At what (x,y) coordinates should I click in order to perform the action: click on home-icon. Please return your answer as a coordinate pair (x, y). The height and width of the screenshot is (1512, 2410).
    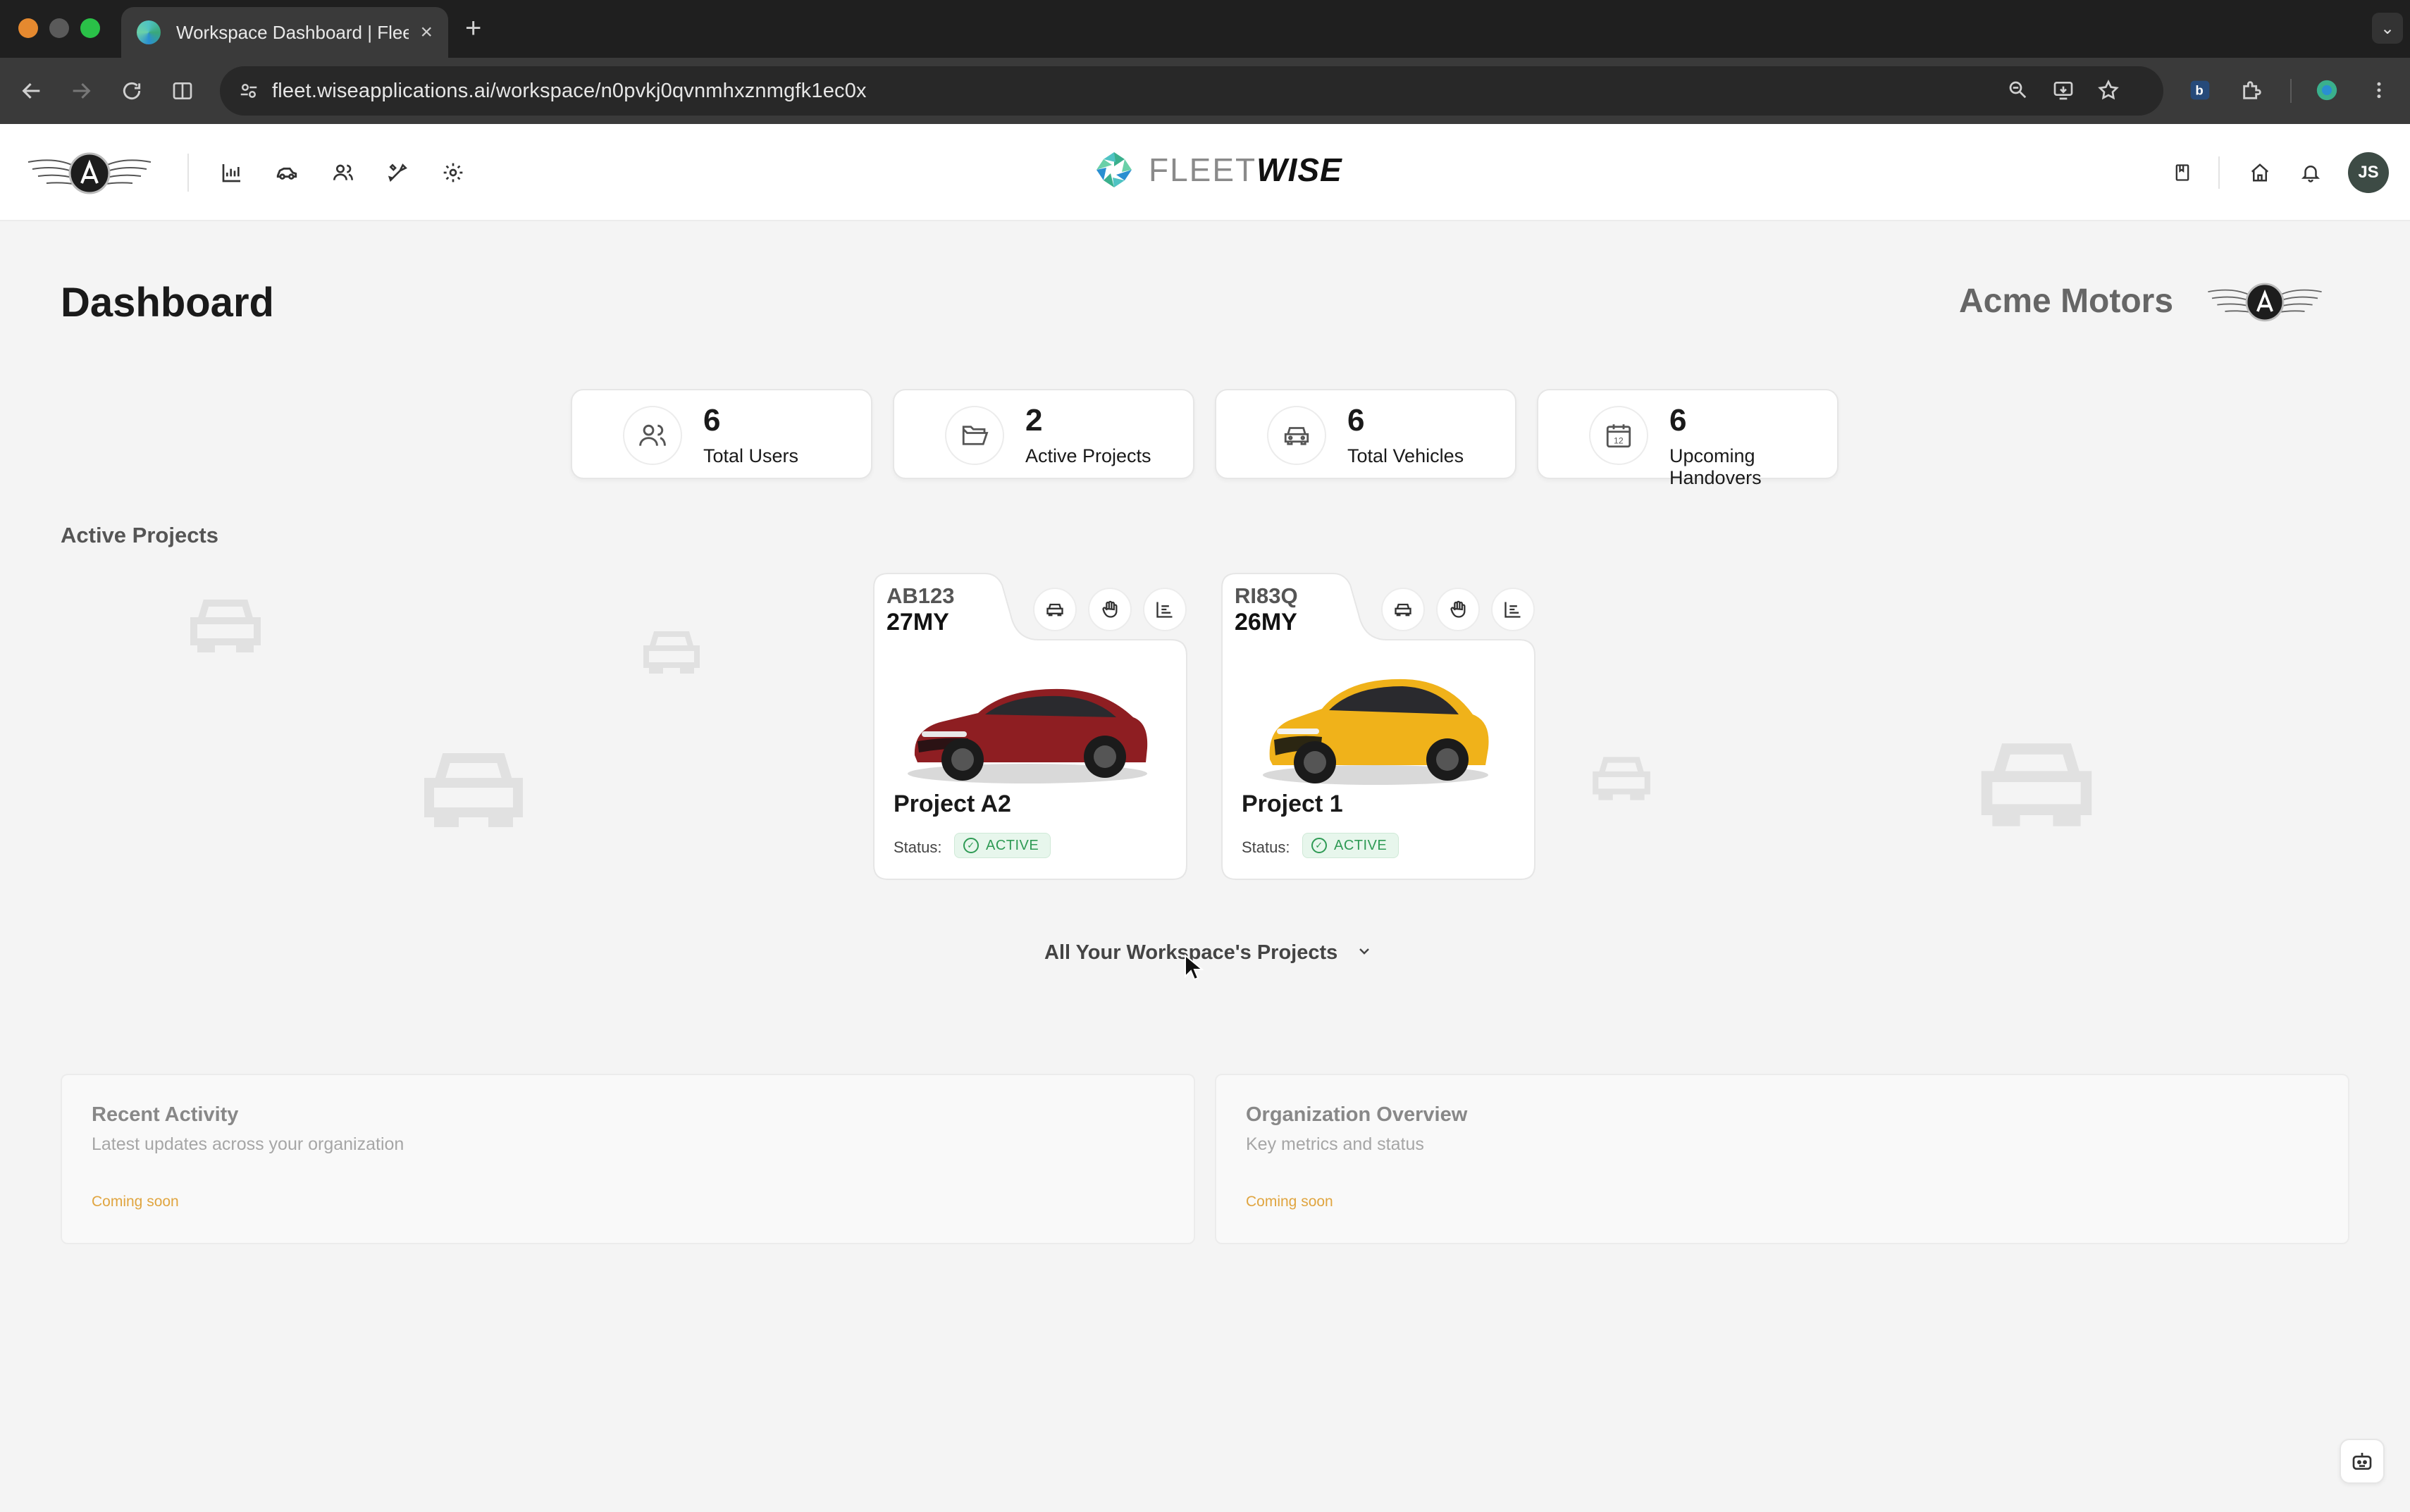
    Looking at the image, I should click on (2260, 172).